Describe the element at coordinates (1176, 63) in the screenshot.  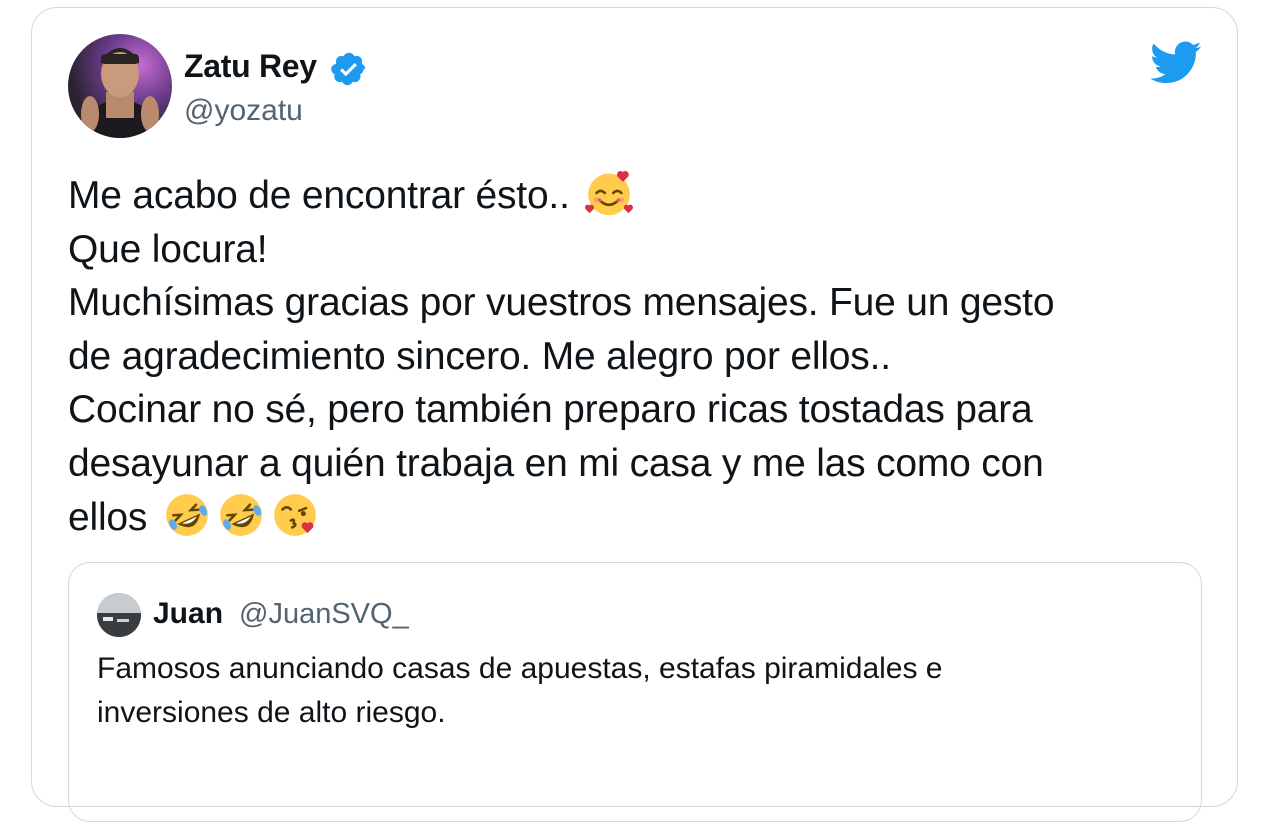
I see `twitter-bird-icon` at that location.